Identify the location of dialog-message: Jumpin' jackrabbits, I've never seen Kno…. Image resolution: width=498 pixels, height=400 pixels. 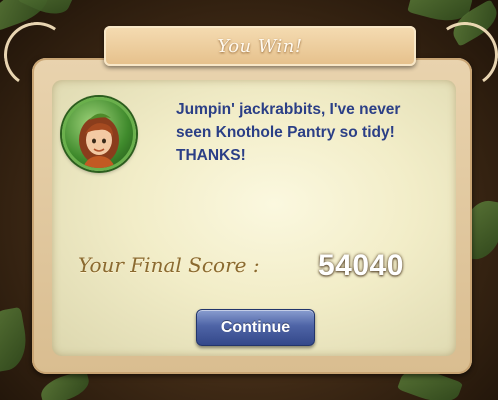
(288, 132).